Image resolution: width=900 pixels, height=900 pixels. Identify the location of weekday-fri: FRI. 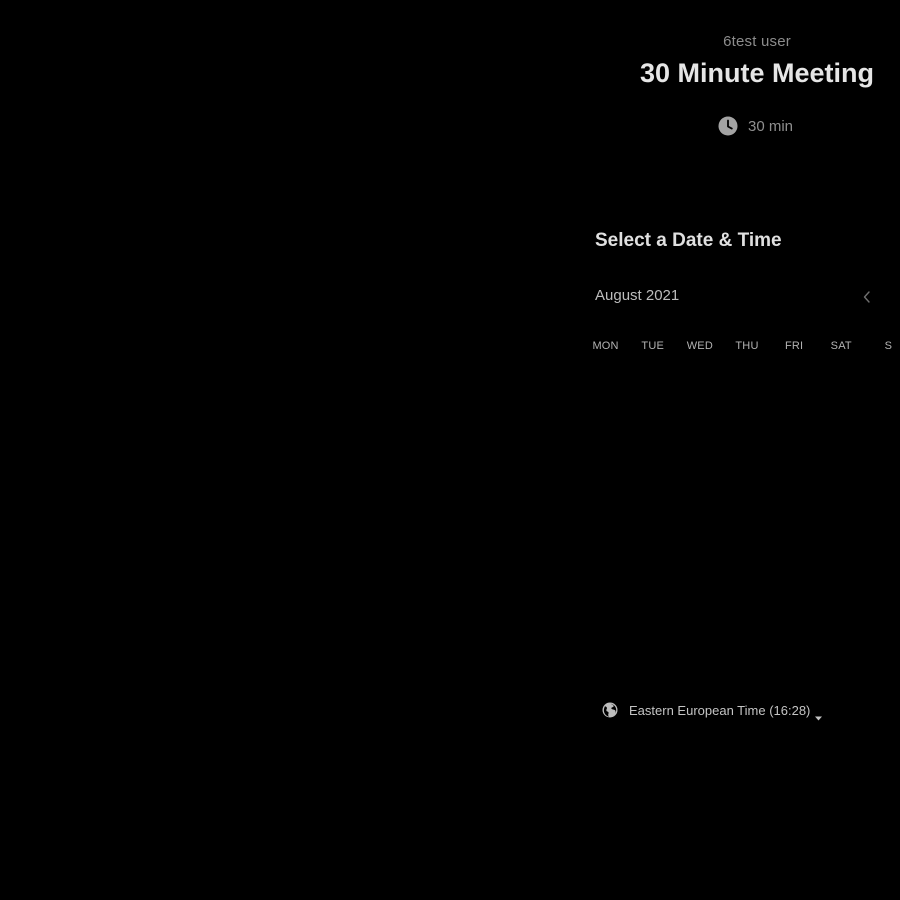
(794, 346).